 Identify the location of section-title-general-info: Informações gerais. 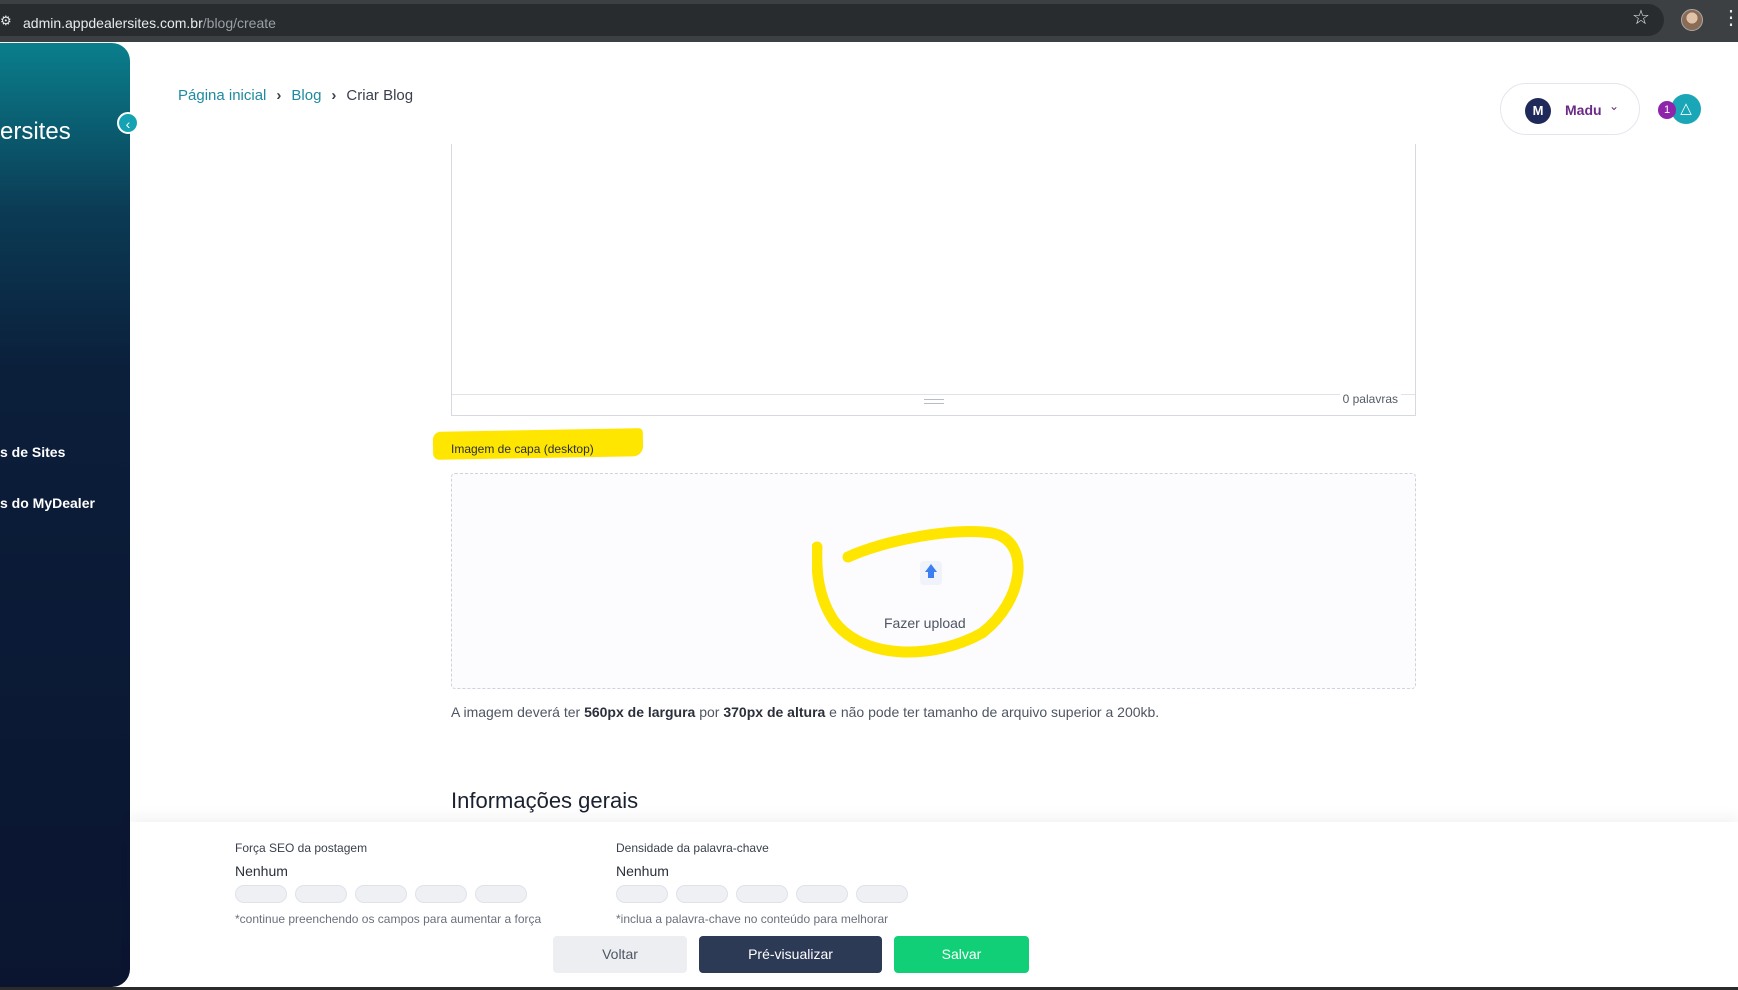
(545, 800).